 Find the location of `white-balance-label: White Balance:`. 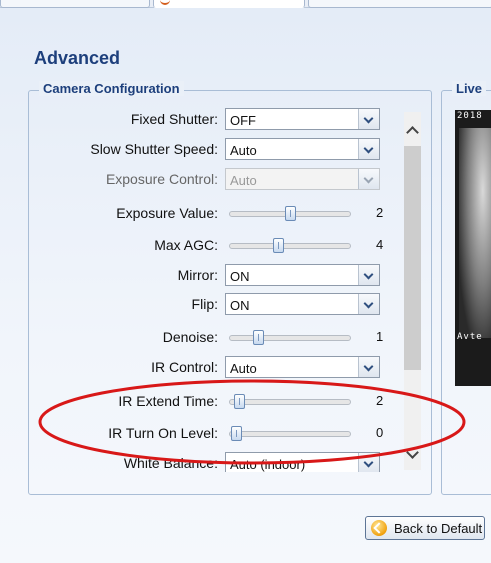

white-balance-label: White Balance: is located at coordinates (170, 463).